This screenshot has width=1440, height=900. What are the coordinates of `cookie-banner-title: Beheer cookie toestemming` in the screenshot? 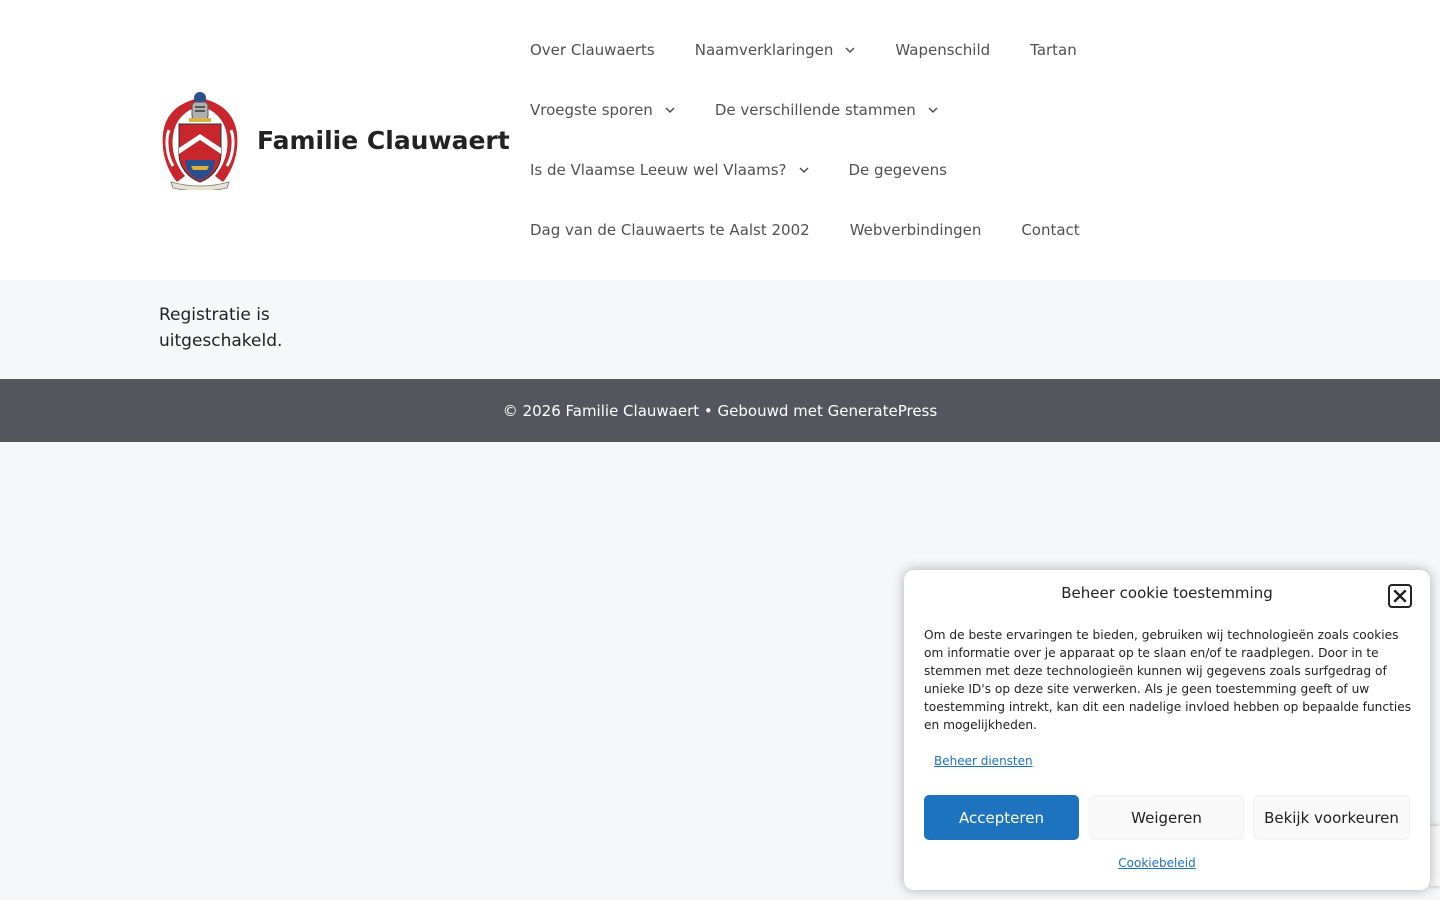 It's located at (1167, 593).